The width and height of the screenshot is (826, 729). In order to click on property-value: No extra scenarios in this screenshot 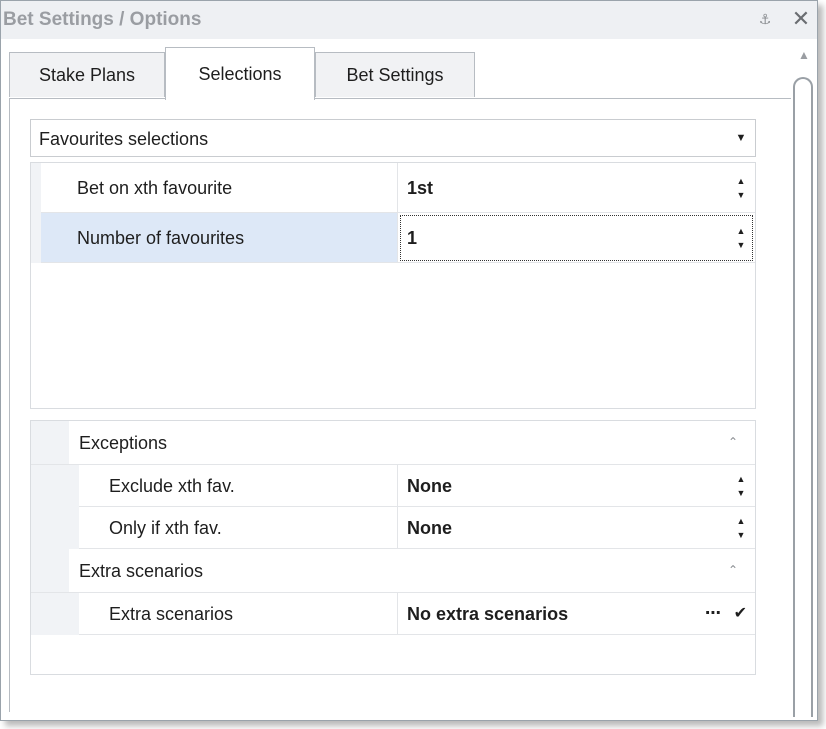, I will do `click(488, 614)`.